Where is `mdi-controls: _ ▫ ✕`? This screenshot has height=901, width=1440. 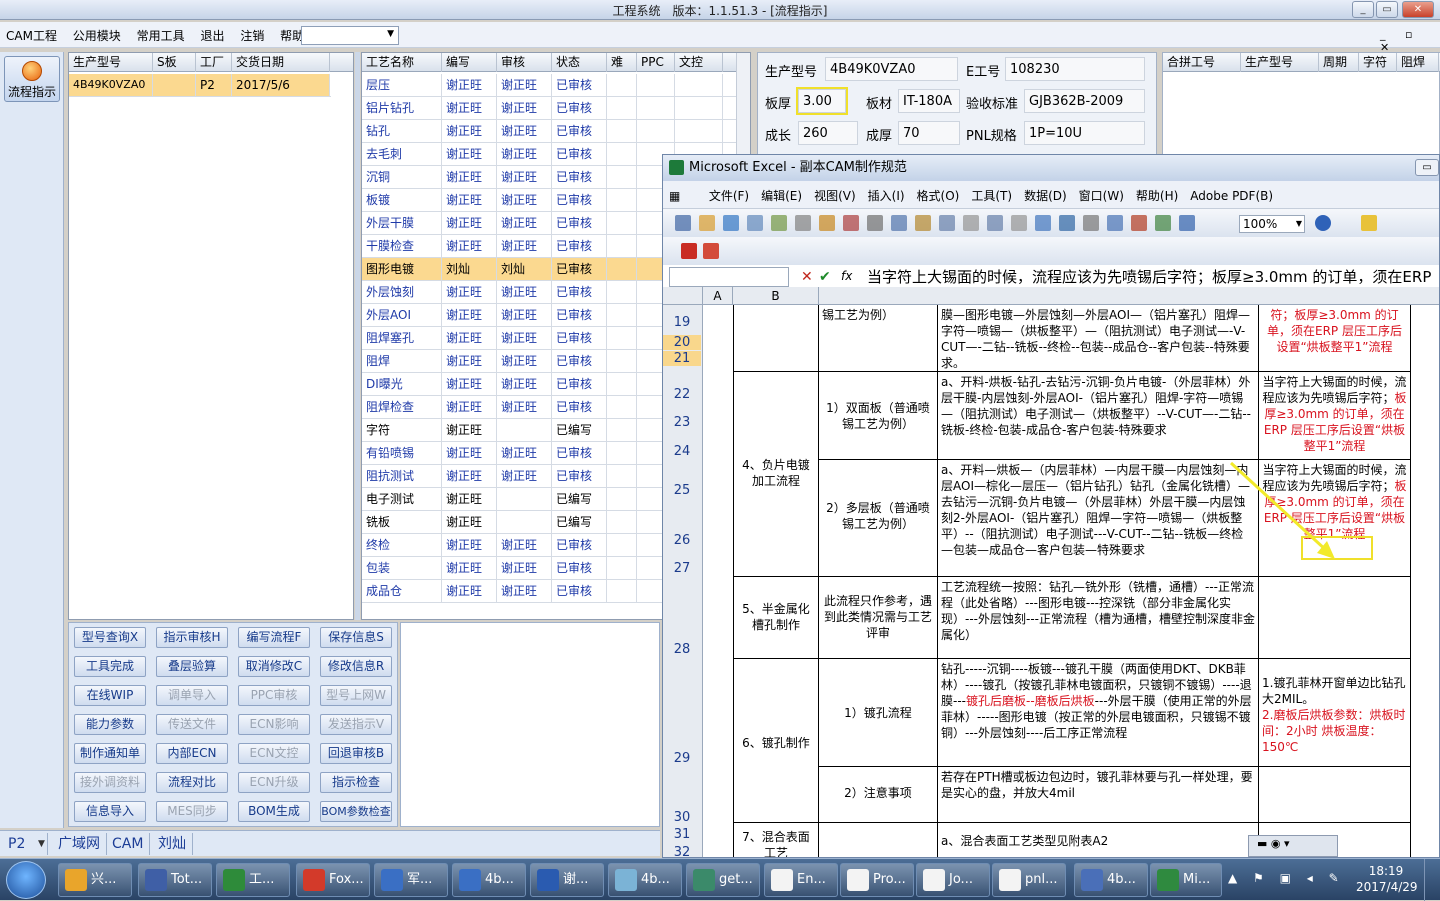
mdi-controls: _ ▫ ✕ is located at coordinates (1410, 41).